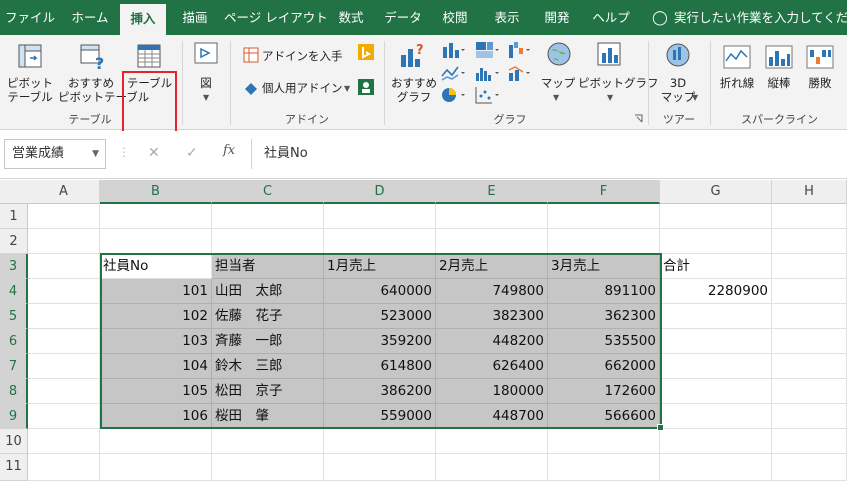 This screenshot has width=847, height=481. Describe the element at coordinates (192, 153) in the screenshot. I see `enter-icon: ✓` at that location.